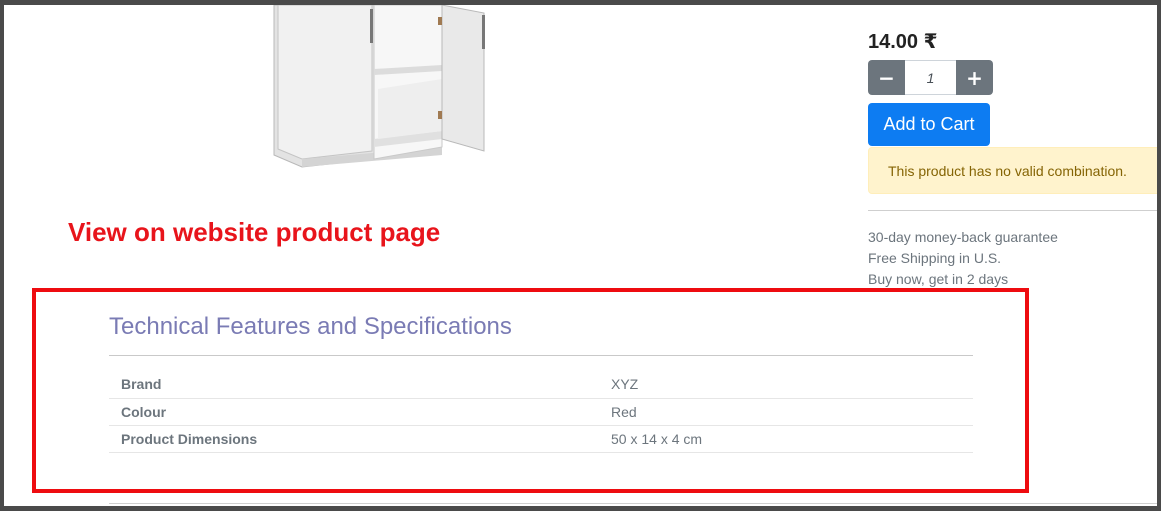  Describe the element at coordinates (624, 411) in the screenshot. I see `spec-value: Red` at that location.